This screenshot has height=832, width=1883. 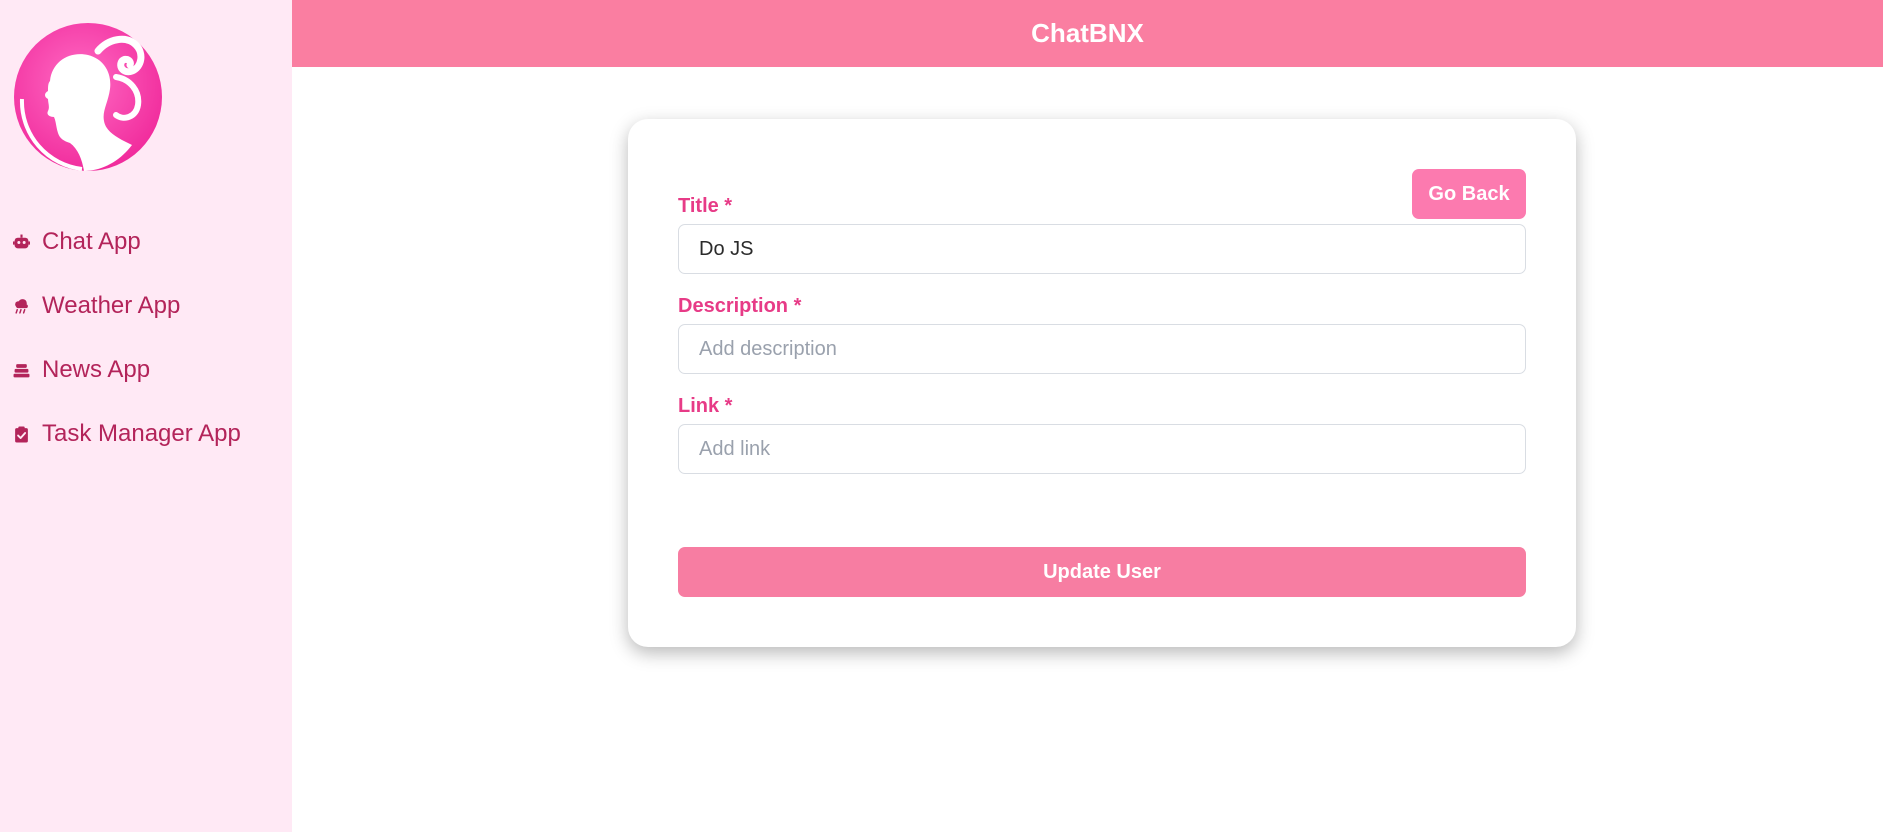 What do you see at coordinates (141, 433) in the screenshot?
I see `sidebar-item-label: Task Manager App` at bounding box center [141, 433].